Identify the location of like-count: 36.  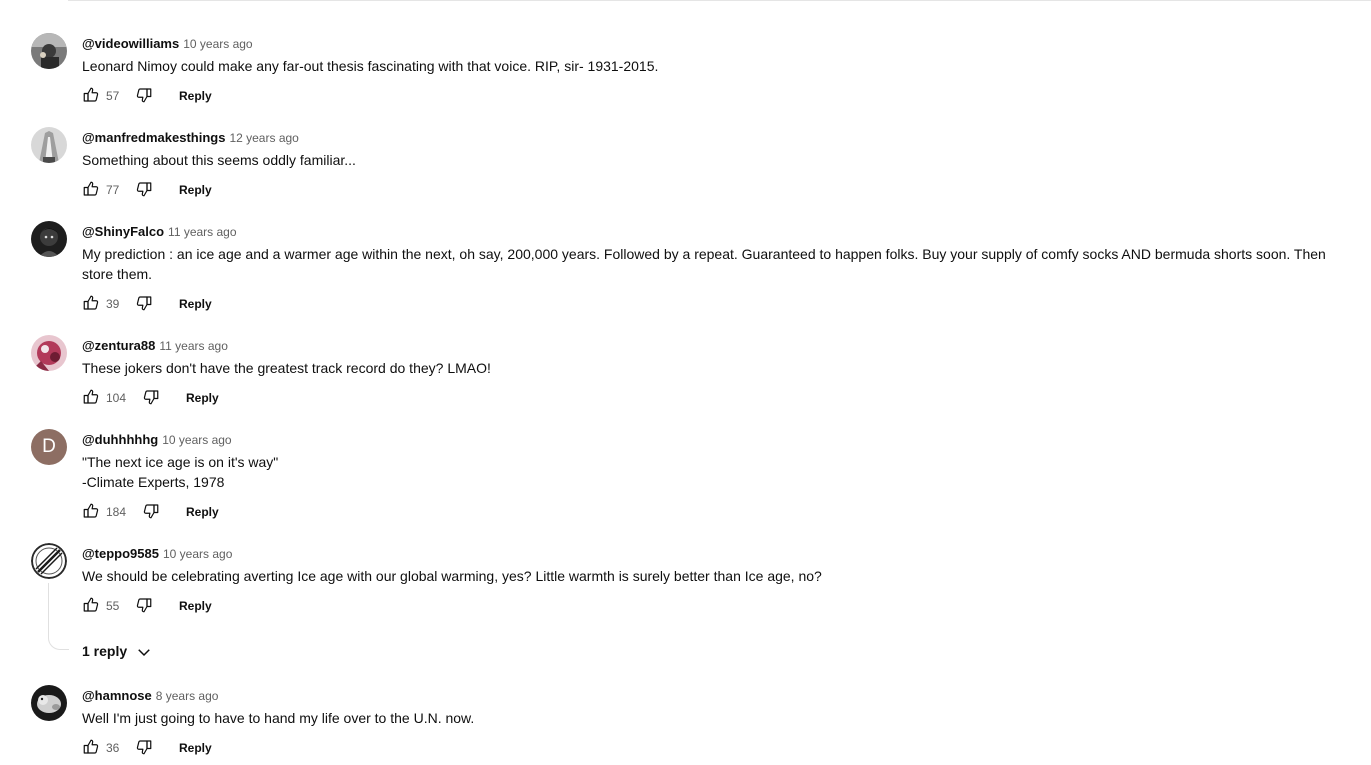
(113, 748).